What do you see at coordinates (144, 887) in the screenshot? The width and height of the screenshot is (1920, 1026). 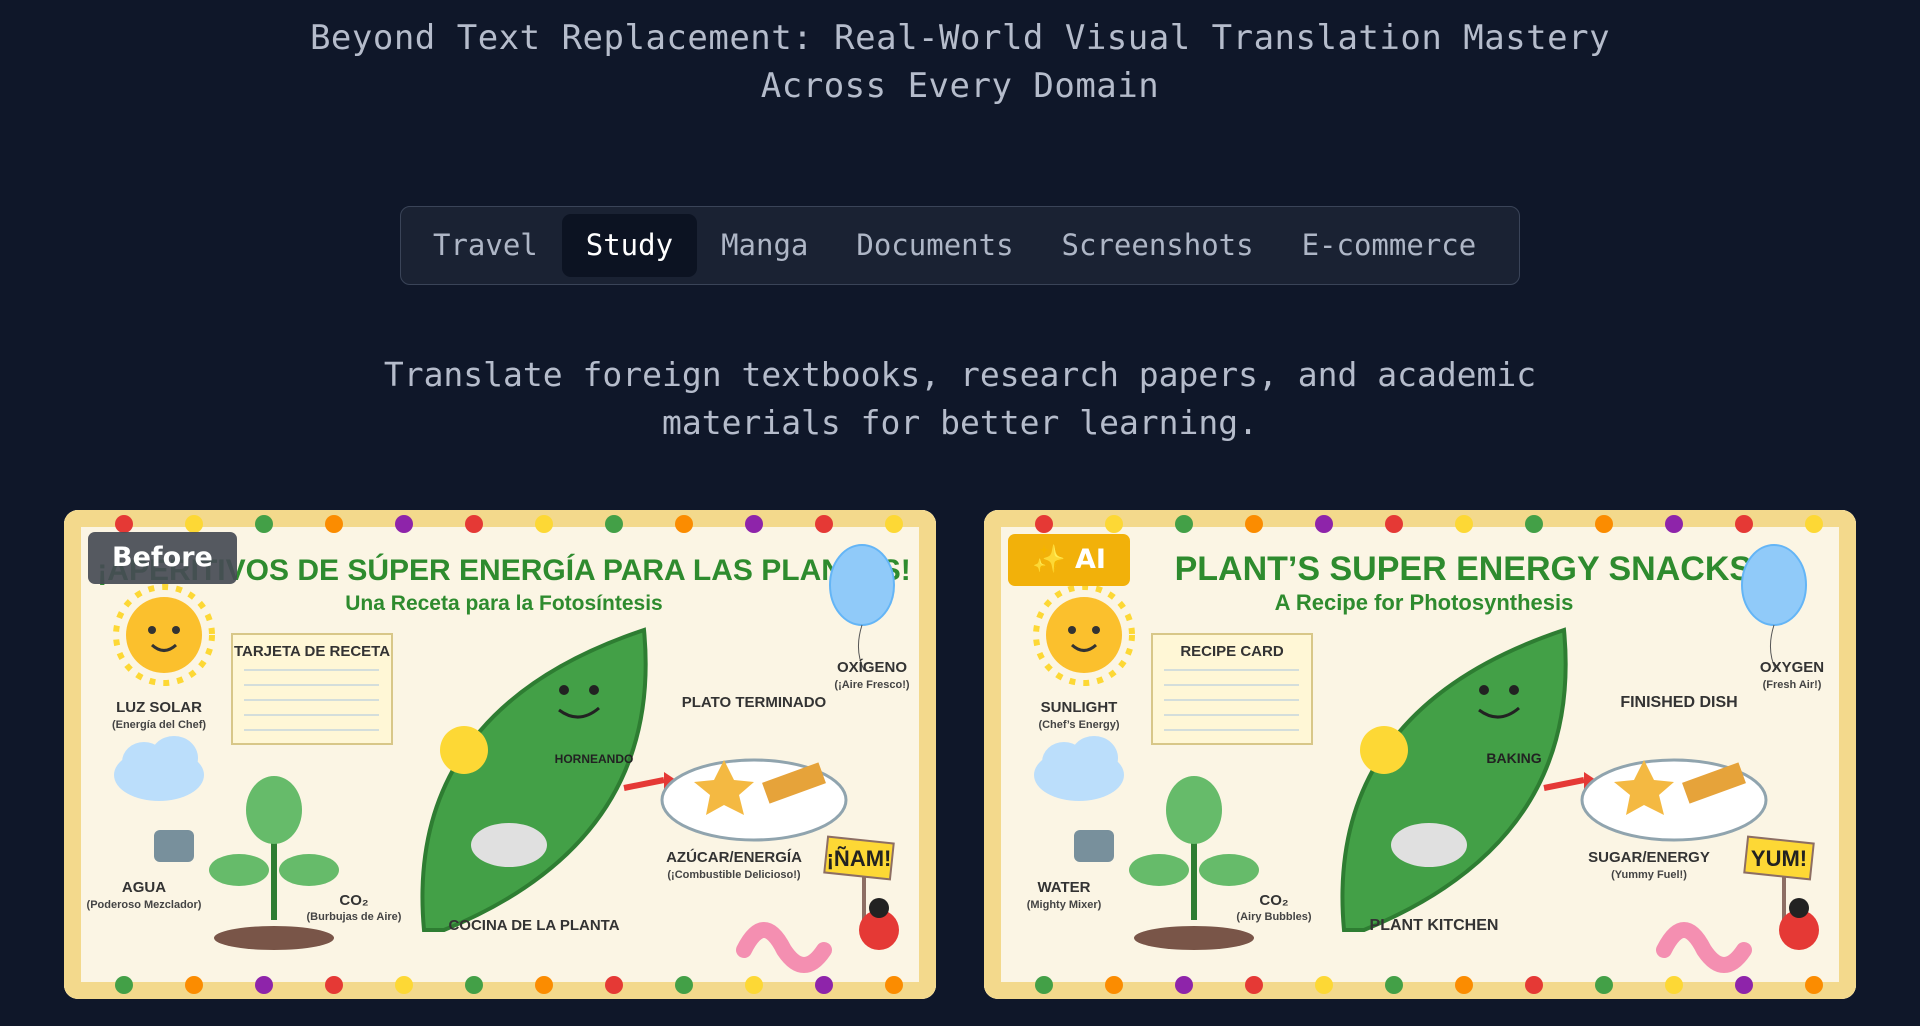 I see `poster-label: AGUA` at bounding box center [144, 887].